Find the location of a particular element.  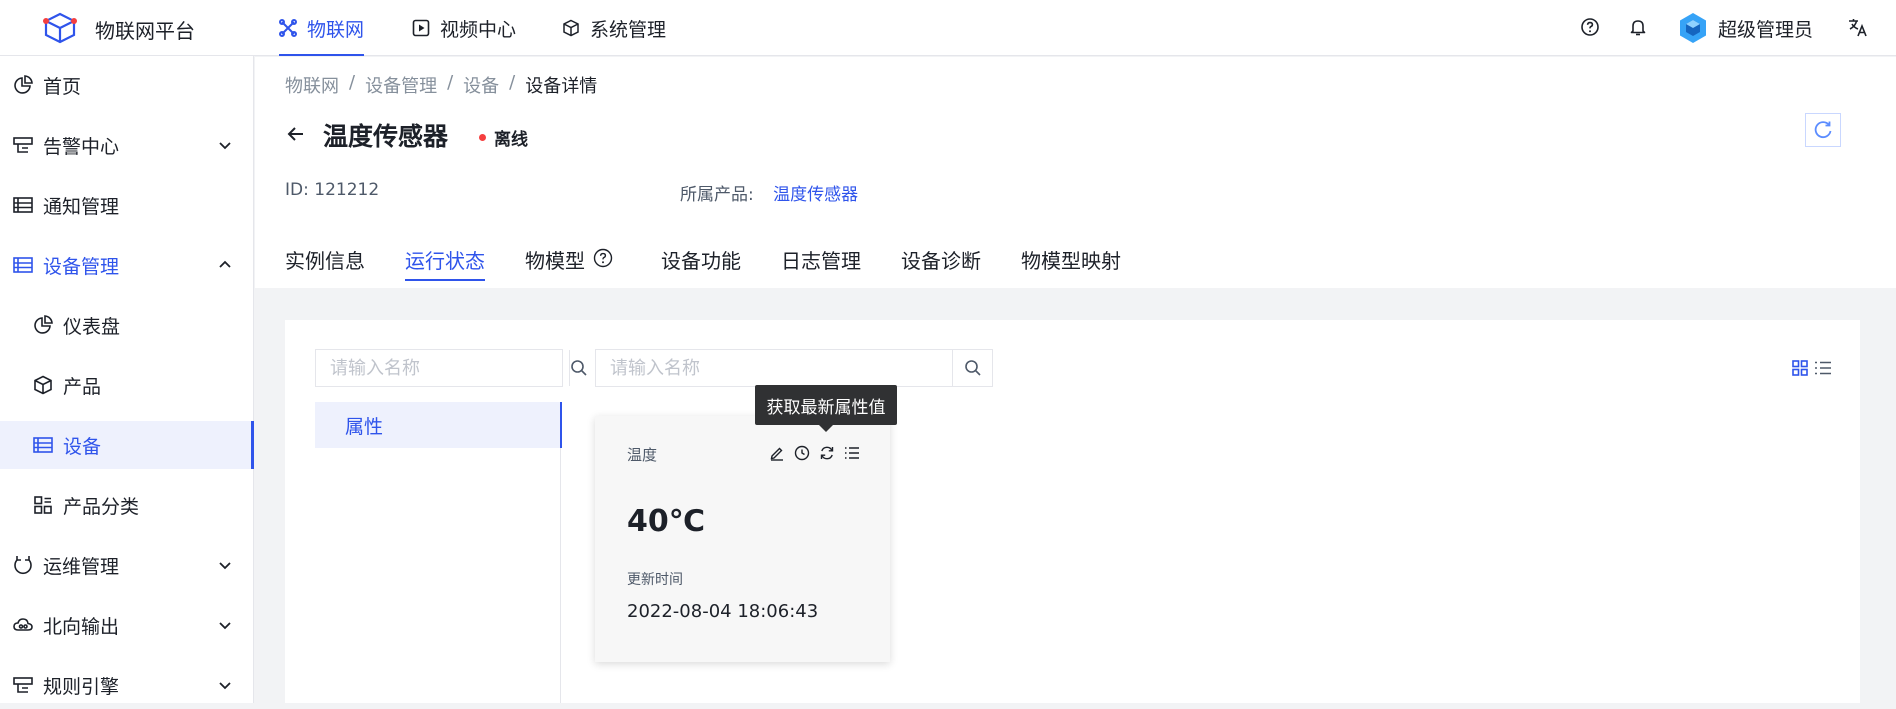

sidebar-item-northbound: 北向输出 is located at coordinates (127, 625).